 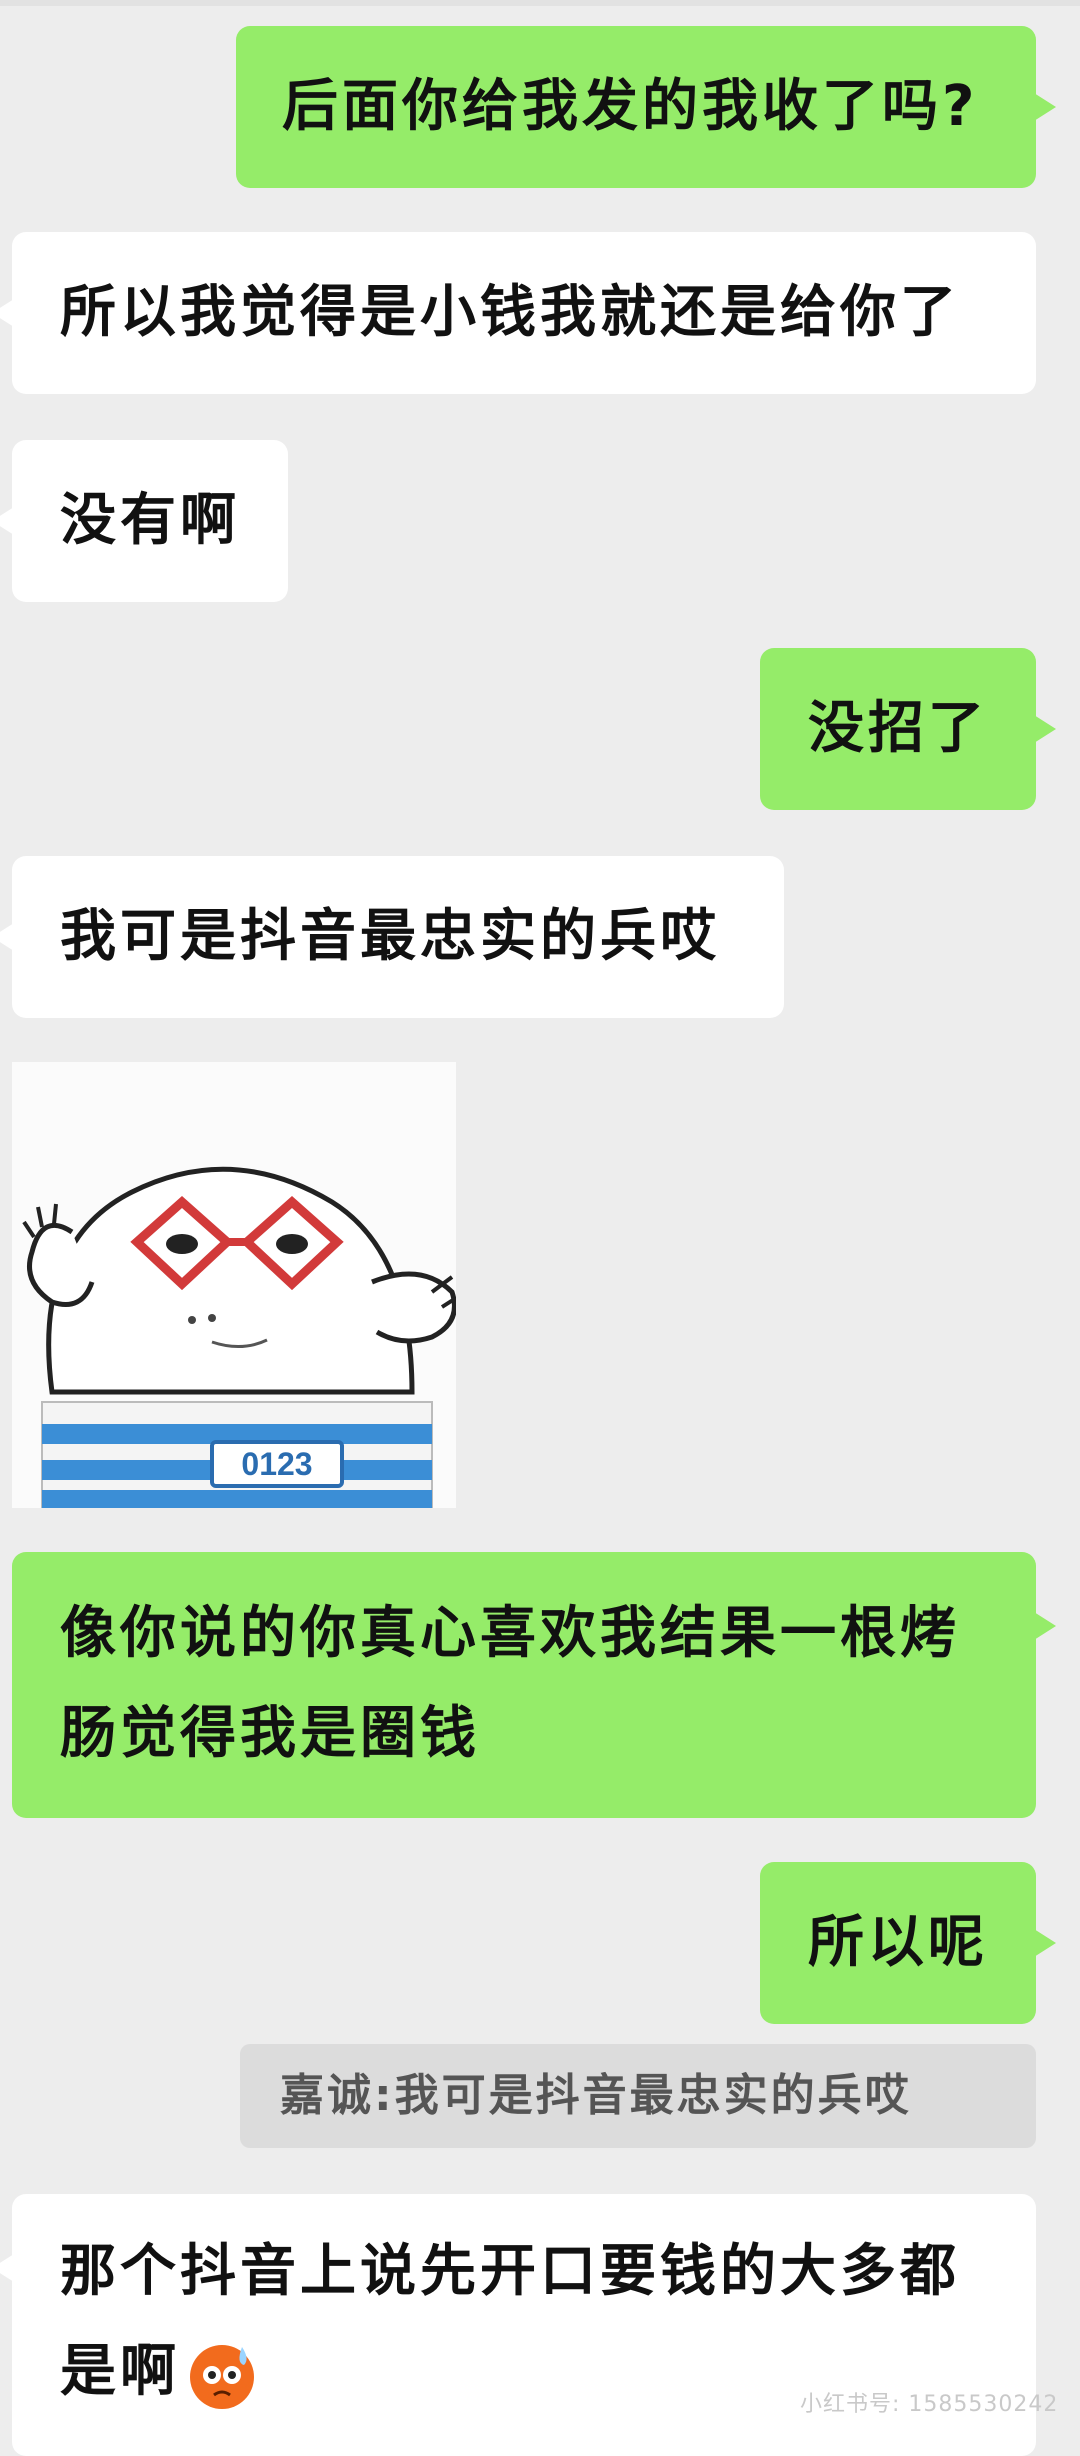 I want to click on message-text: 没招了, so click(x=898, y=728).